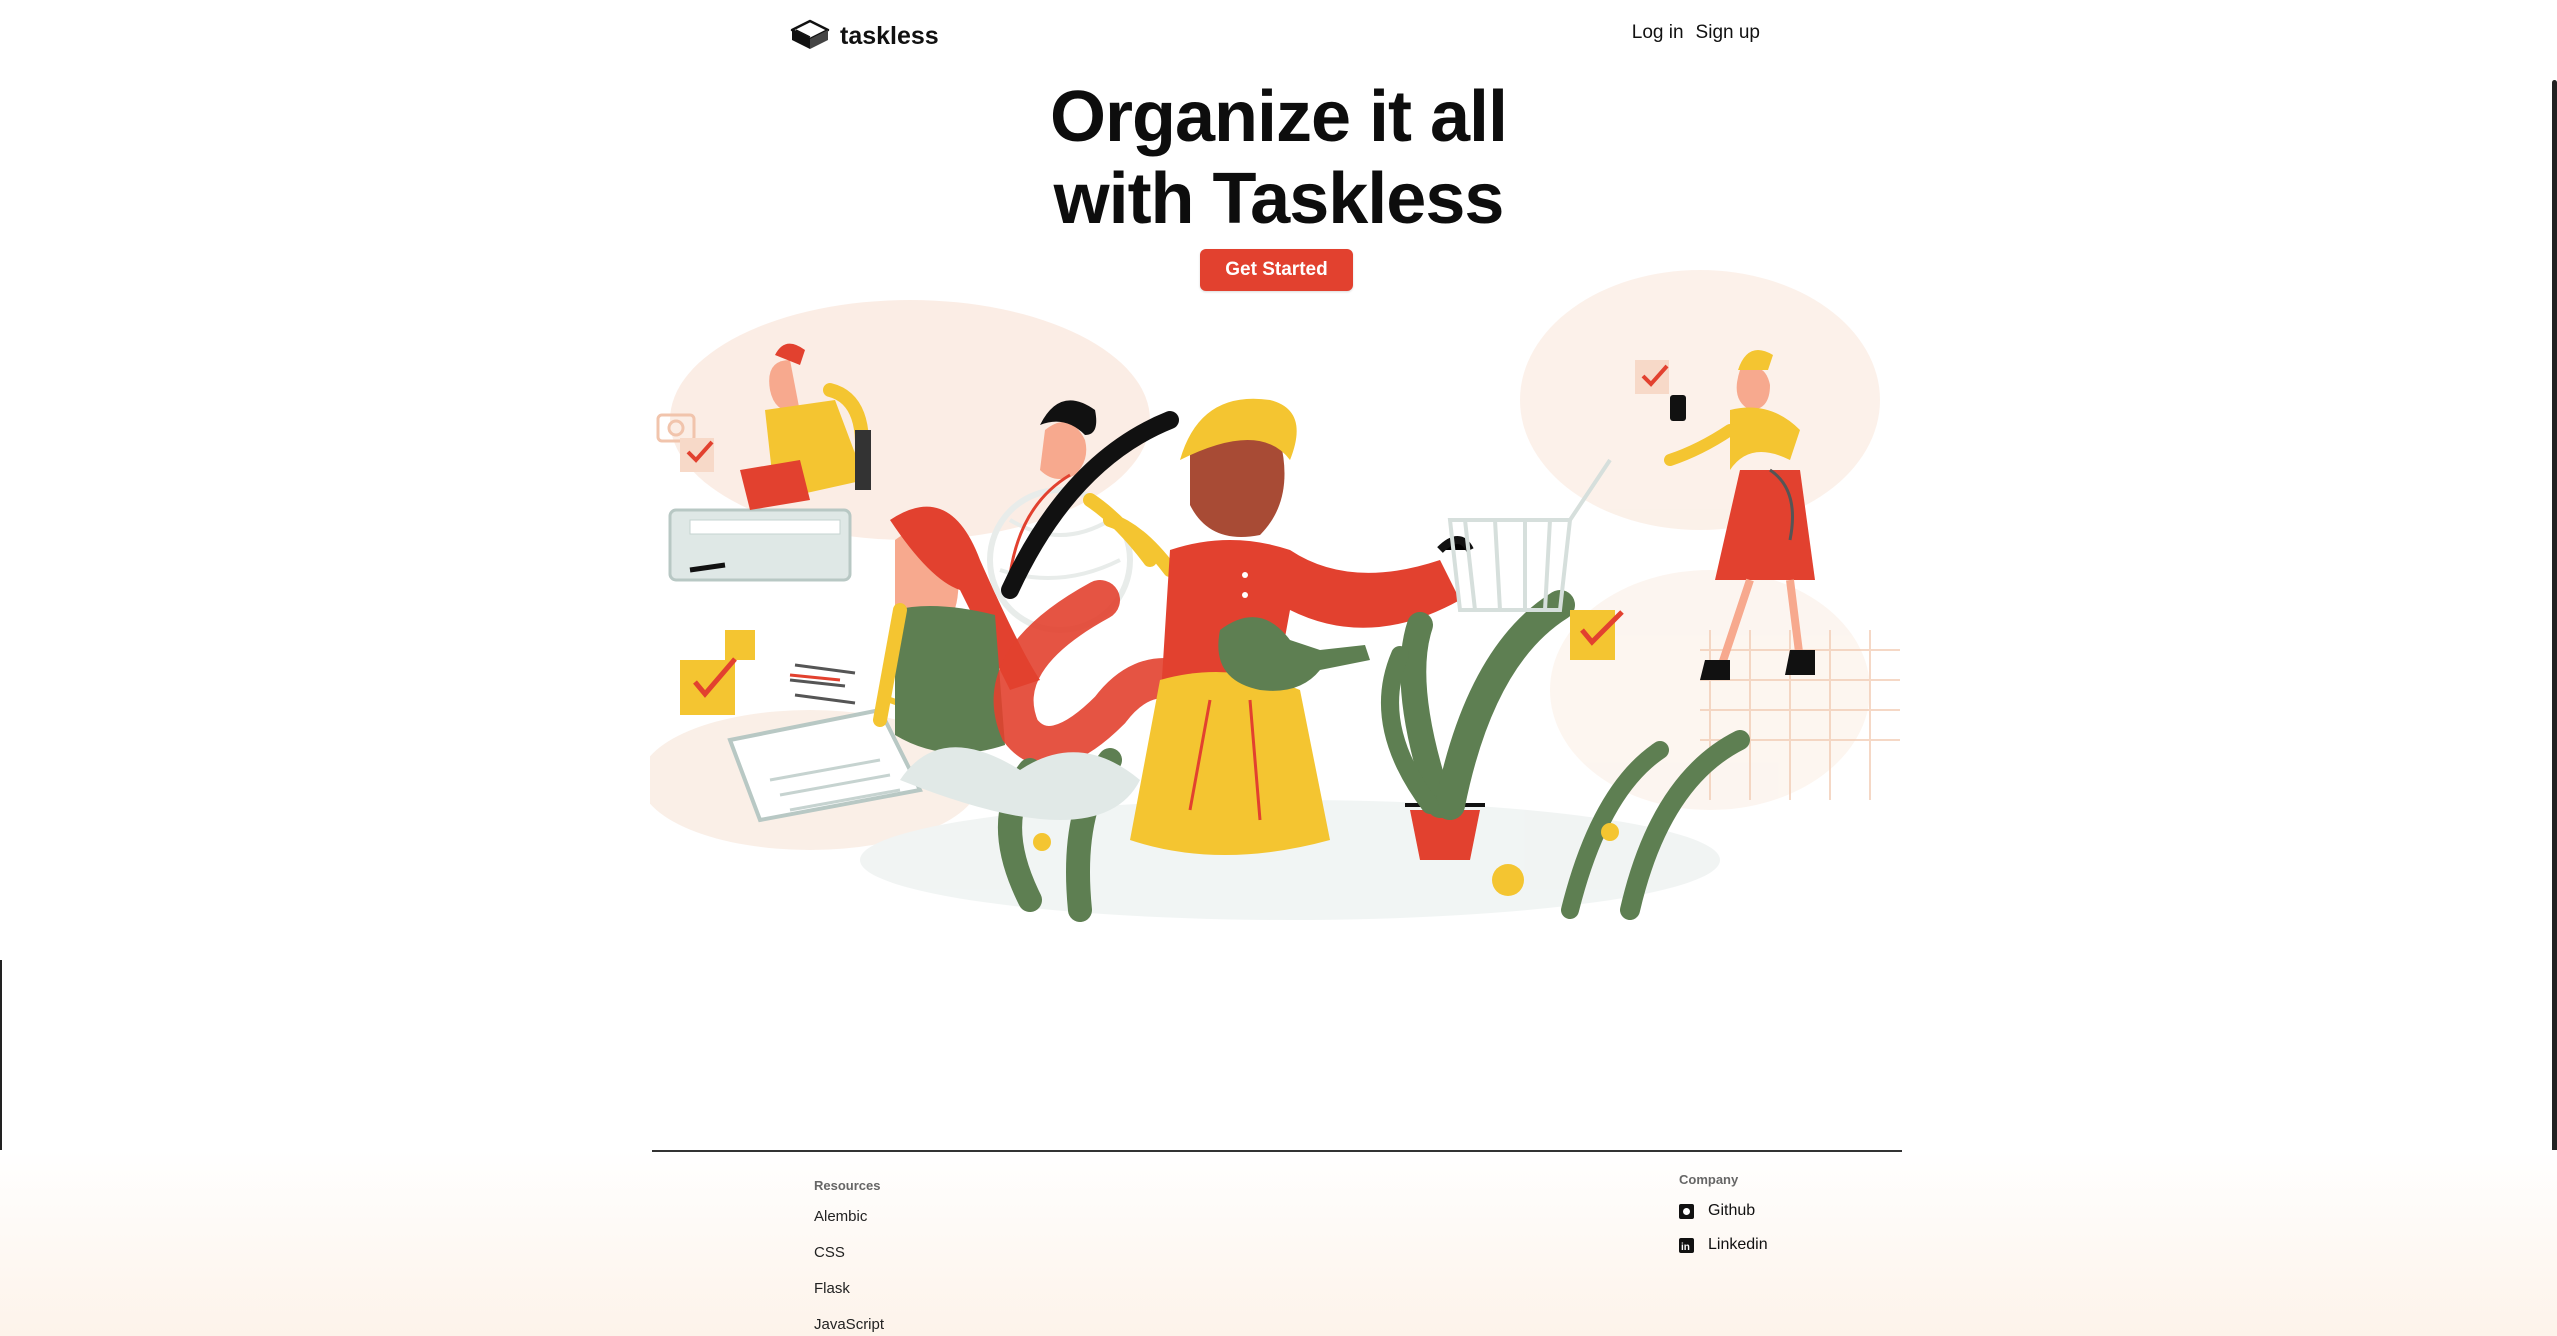 The height and width of the screenshot is (1336, 2557). I want to click on sticky-notes, so click(768, 672).